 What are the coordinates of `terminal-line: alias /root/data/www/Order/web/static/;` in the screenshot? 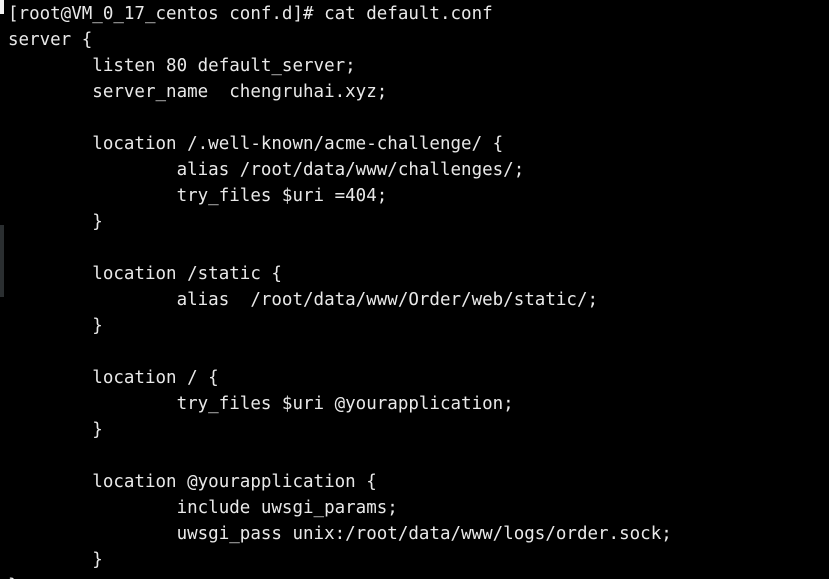 It's located at (303, 300).